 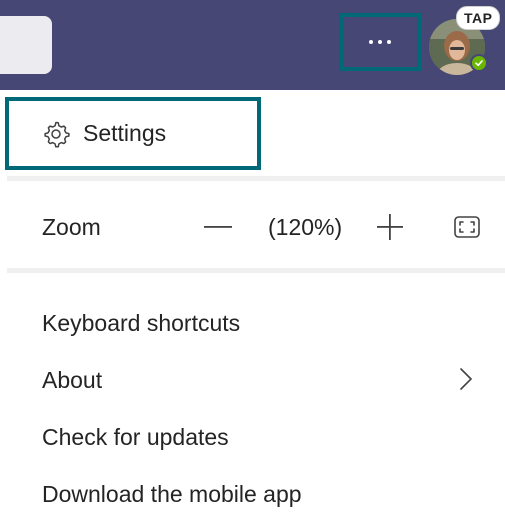 I want to click on download-mobile-app-menu-item: Download the mobile app, so click(x=172, y=494).